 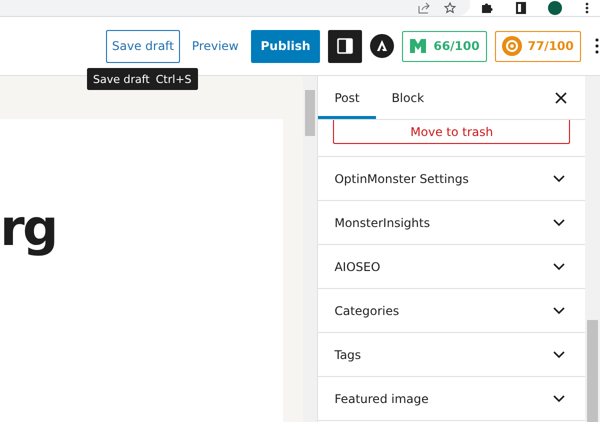 I want to click on puzzle-icon, so click(x=487, y=8).